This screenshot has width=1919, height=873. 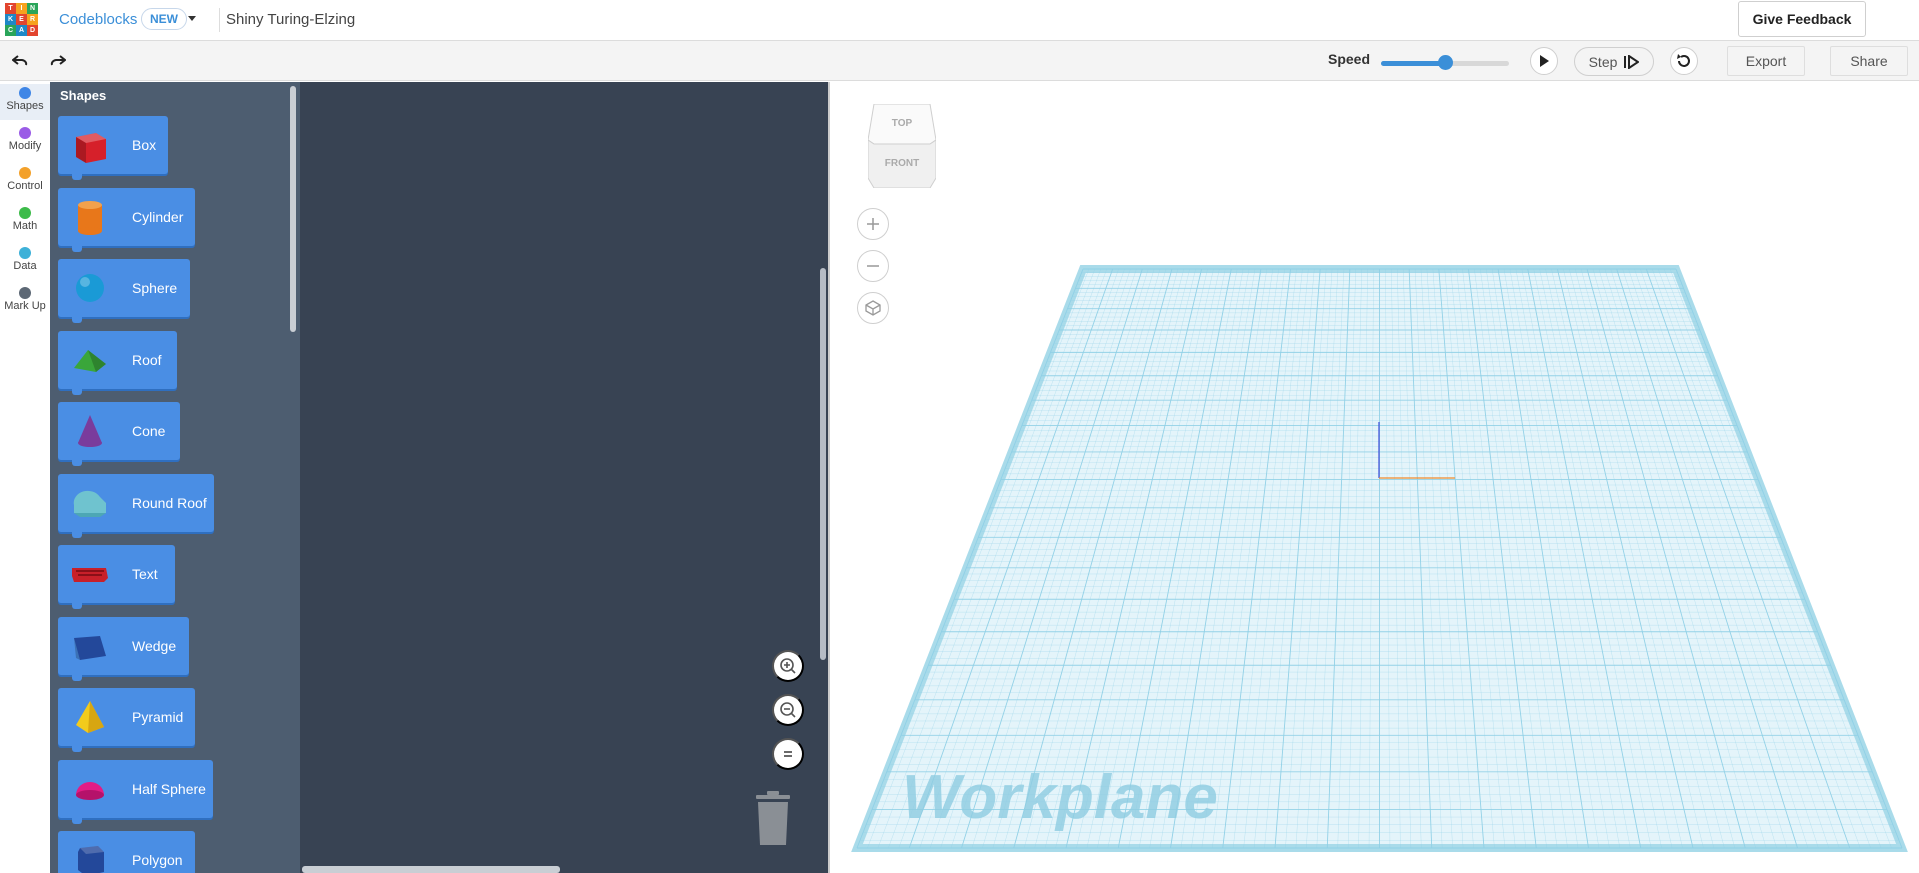 I want to click on sphere-shape-icon, so click(x=90, y=288).